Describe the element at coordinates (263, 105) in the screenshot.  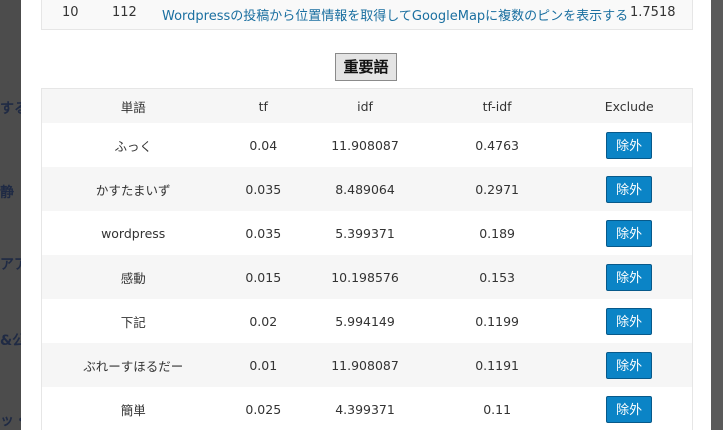
I see `header-tf: tf` at that location.